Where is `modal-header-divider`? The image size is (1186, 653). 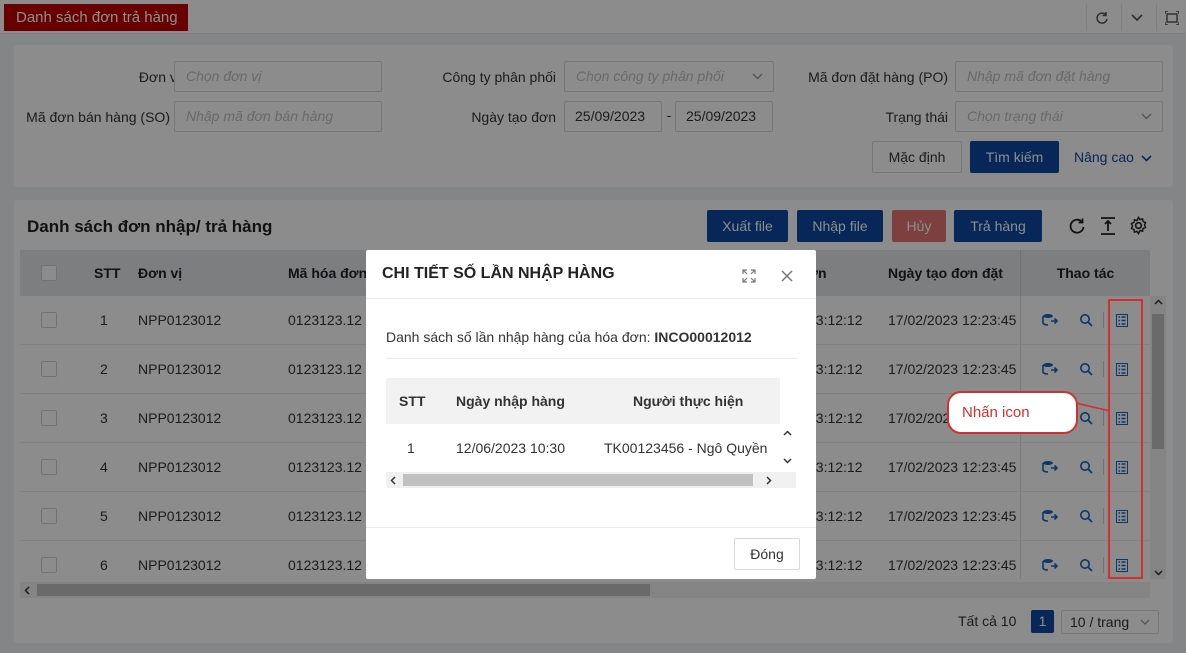 modal-header-divider is located at coordinates (591, 298).